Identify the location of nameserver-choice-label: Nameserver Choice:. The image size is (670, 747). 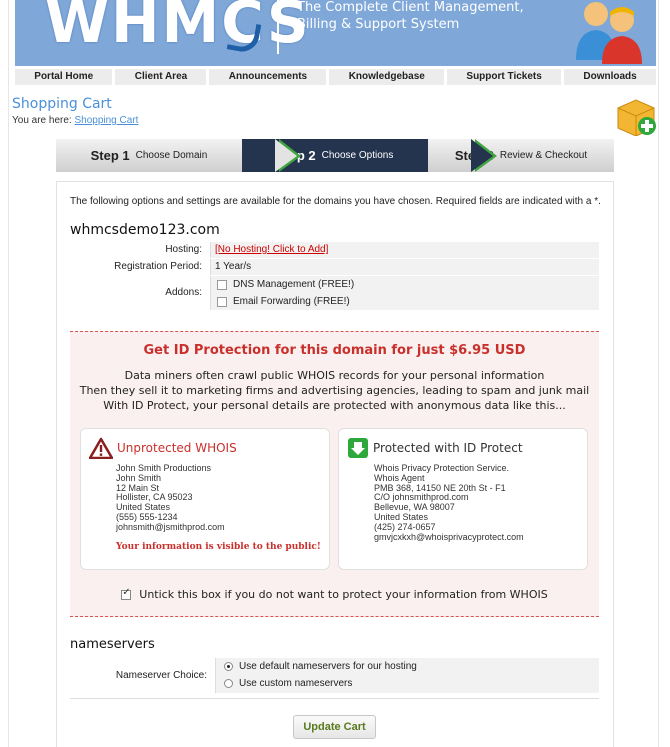
(161, 675).